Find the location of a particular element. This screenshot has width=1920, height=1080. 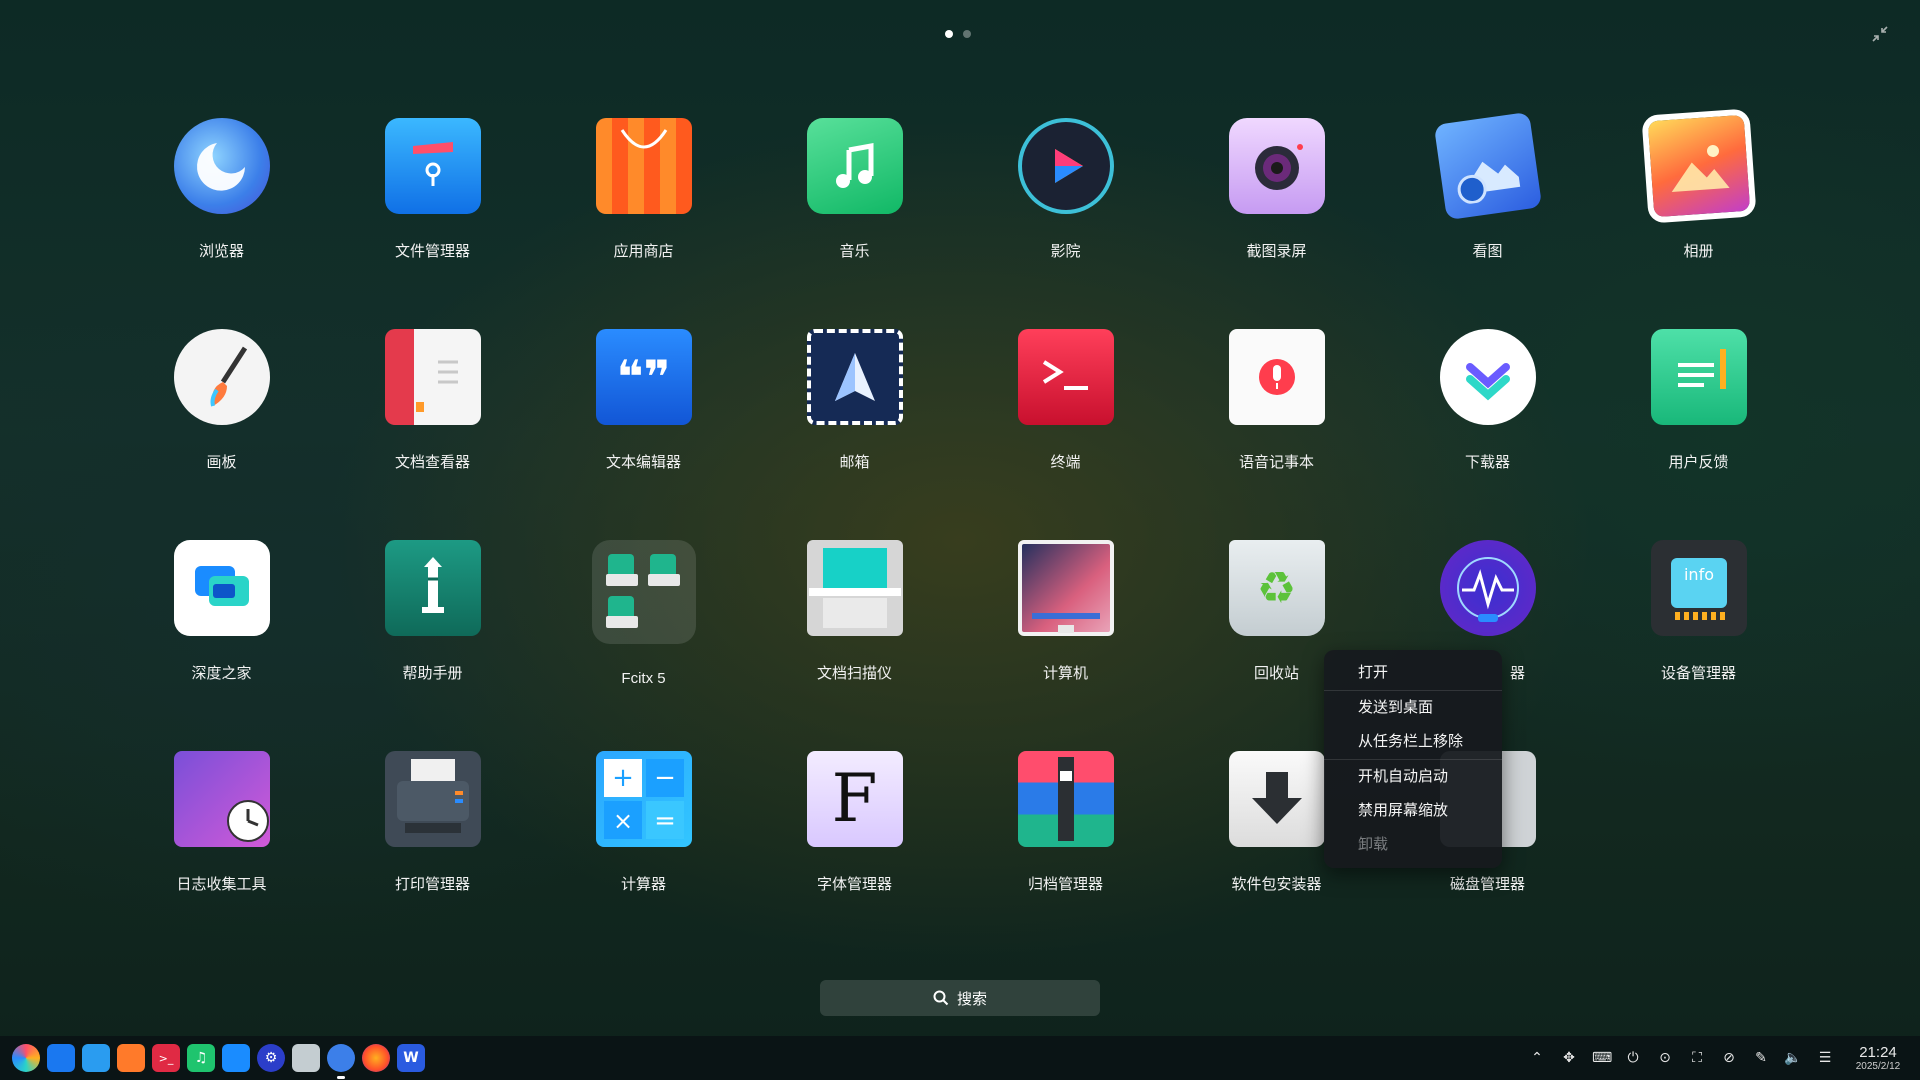

bluetooth-icon: ⊘ is located at coordinates (1729, 1058).